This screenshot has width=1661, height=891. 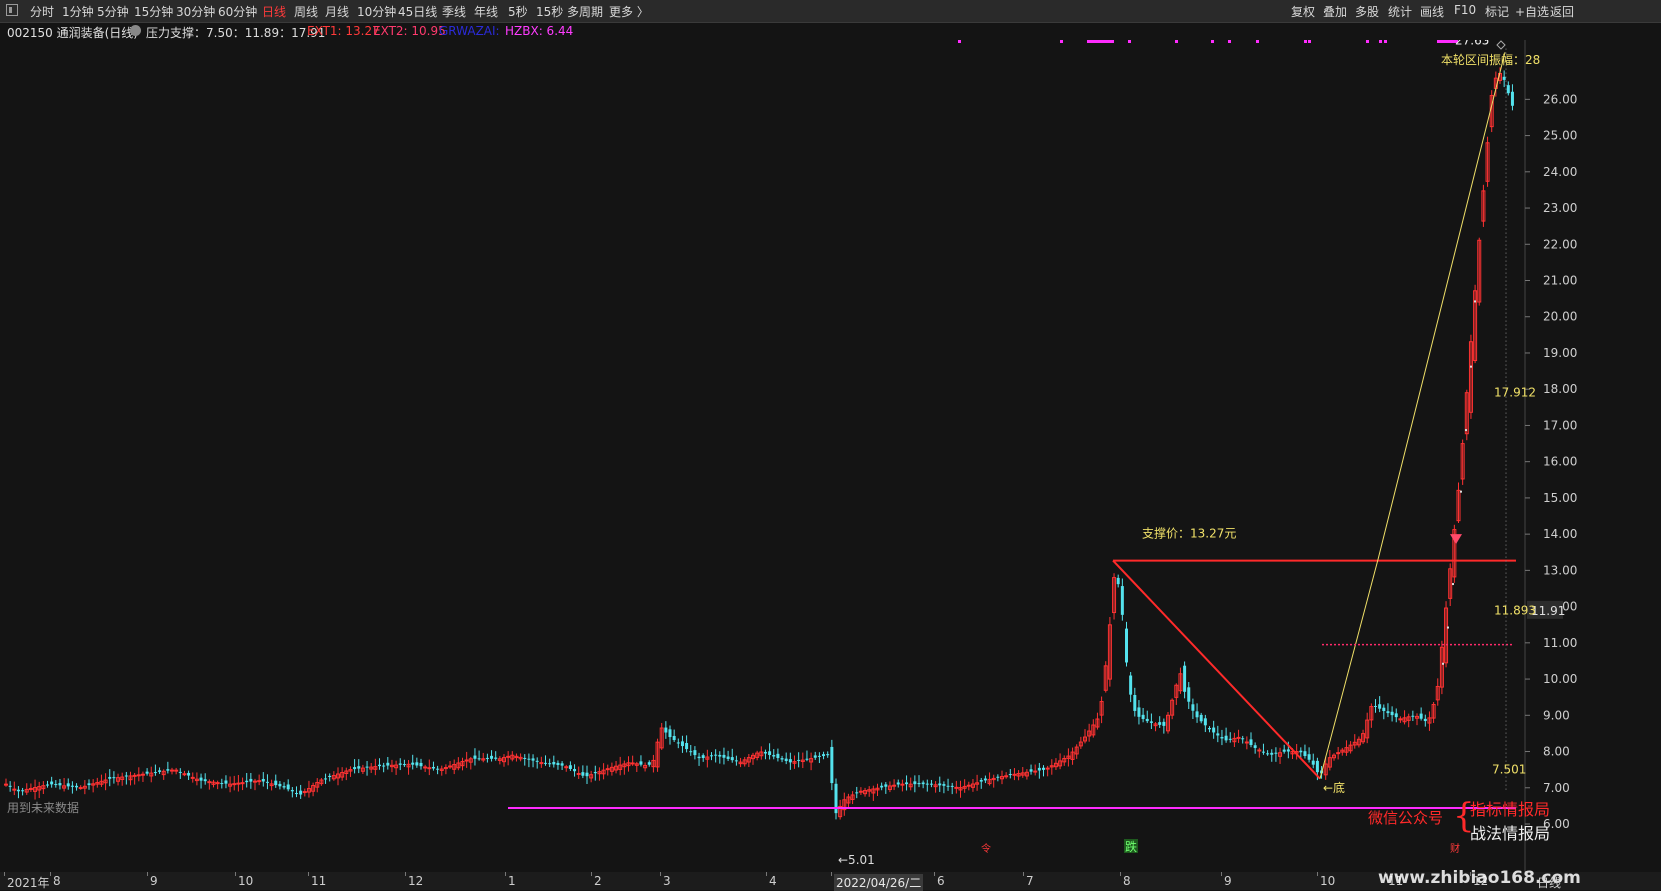 What do you see at coordinates (57, 881) in the screenshot?
I see `time-label-1: 8` at bounding box center [57, 881].